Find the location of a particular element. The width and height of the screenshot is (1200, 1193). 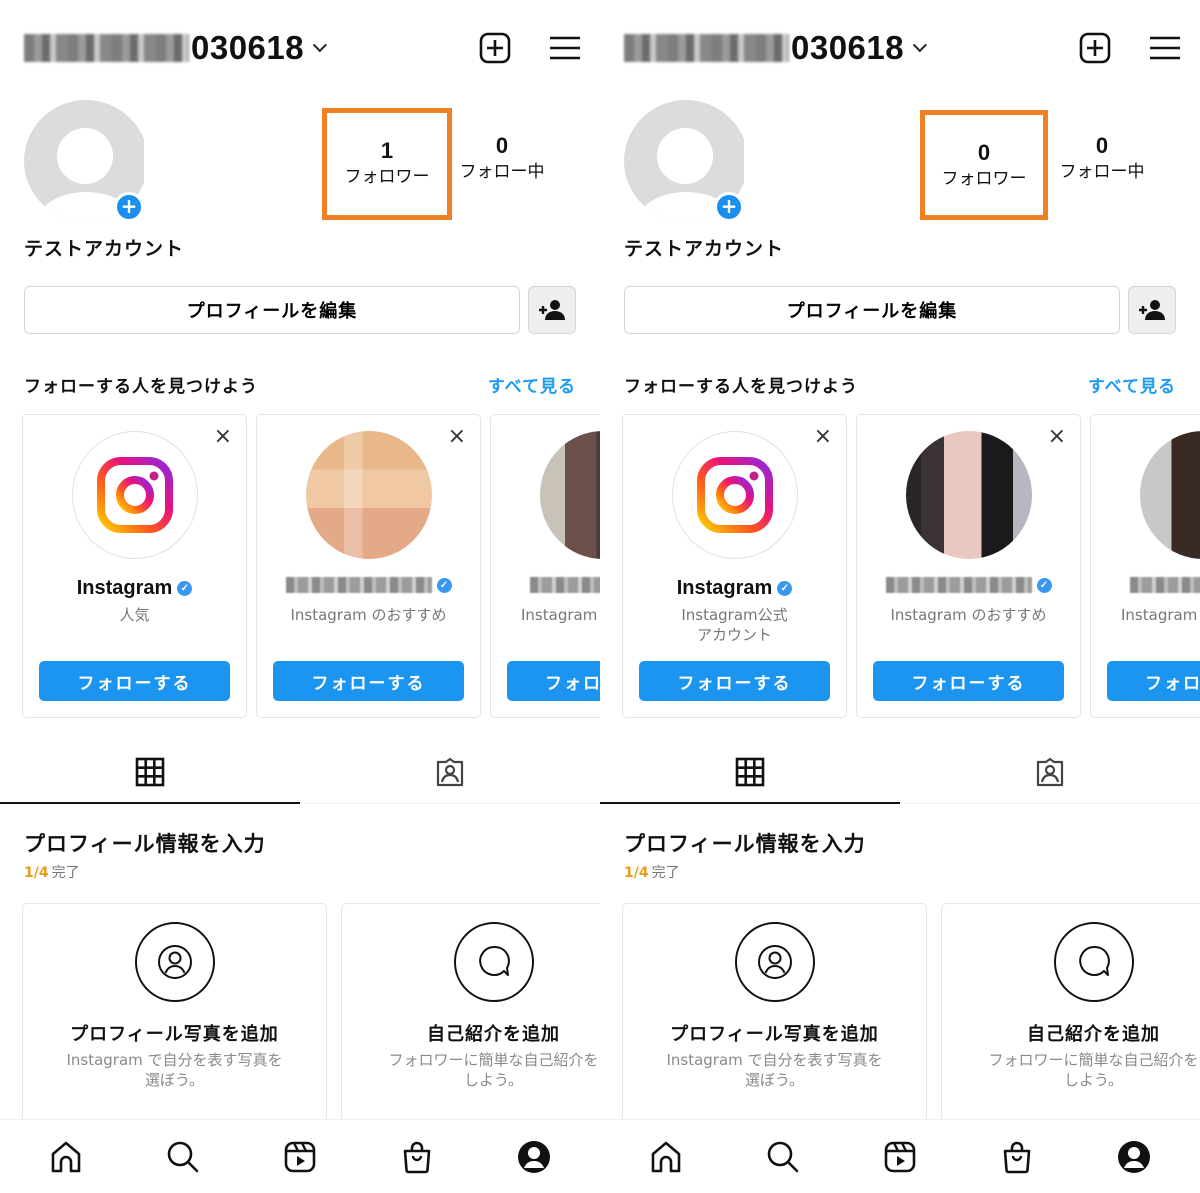

verified-badge-icon: ✓ is located at coordinates (785, 588).